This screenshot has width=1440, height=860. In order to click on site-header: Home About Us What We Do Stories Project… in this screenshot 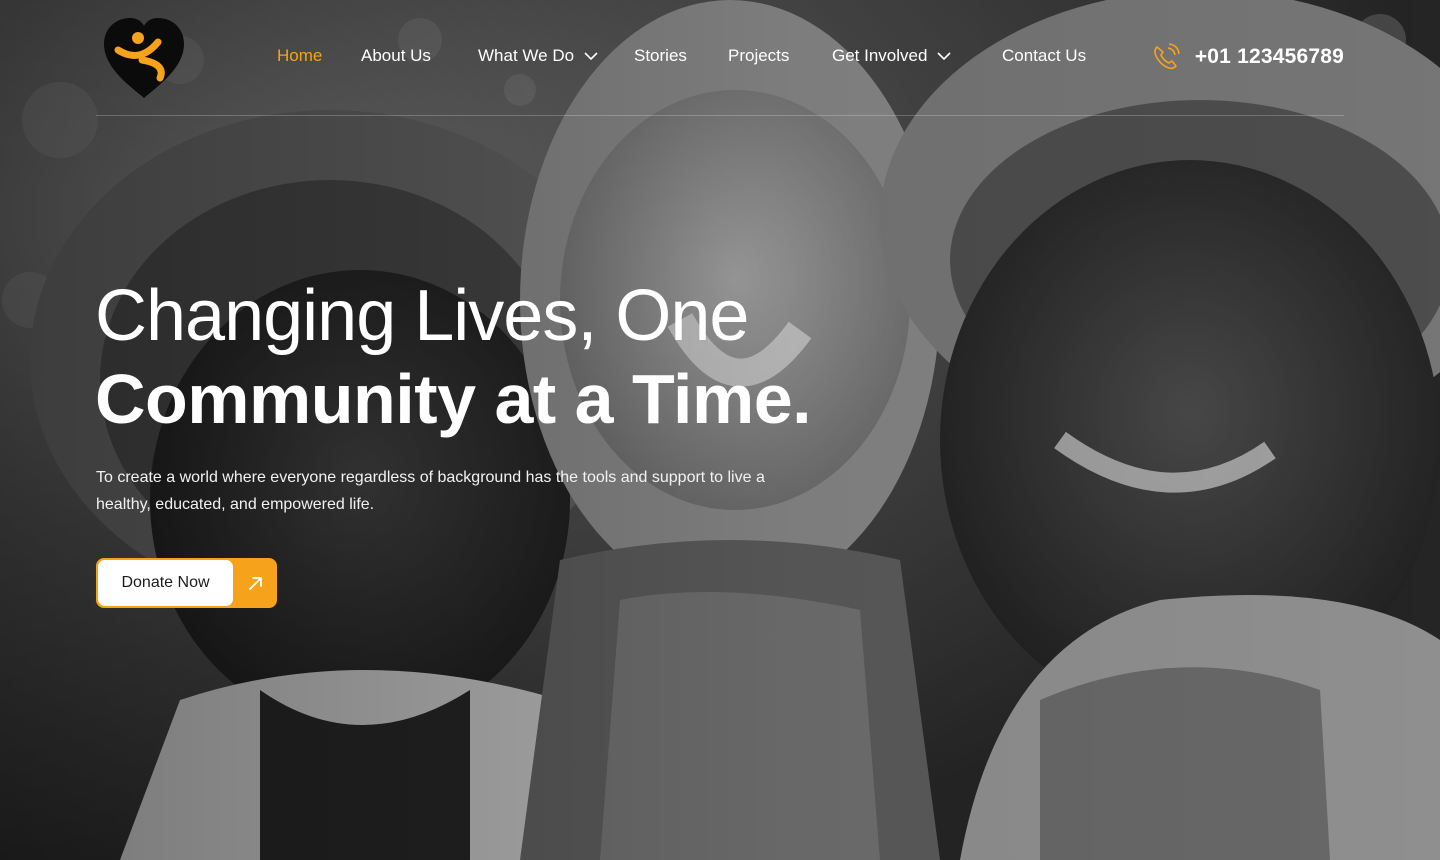, I will do `click(720, 58)`.